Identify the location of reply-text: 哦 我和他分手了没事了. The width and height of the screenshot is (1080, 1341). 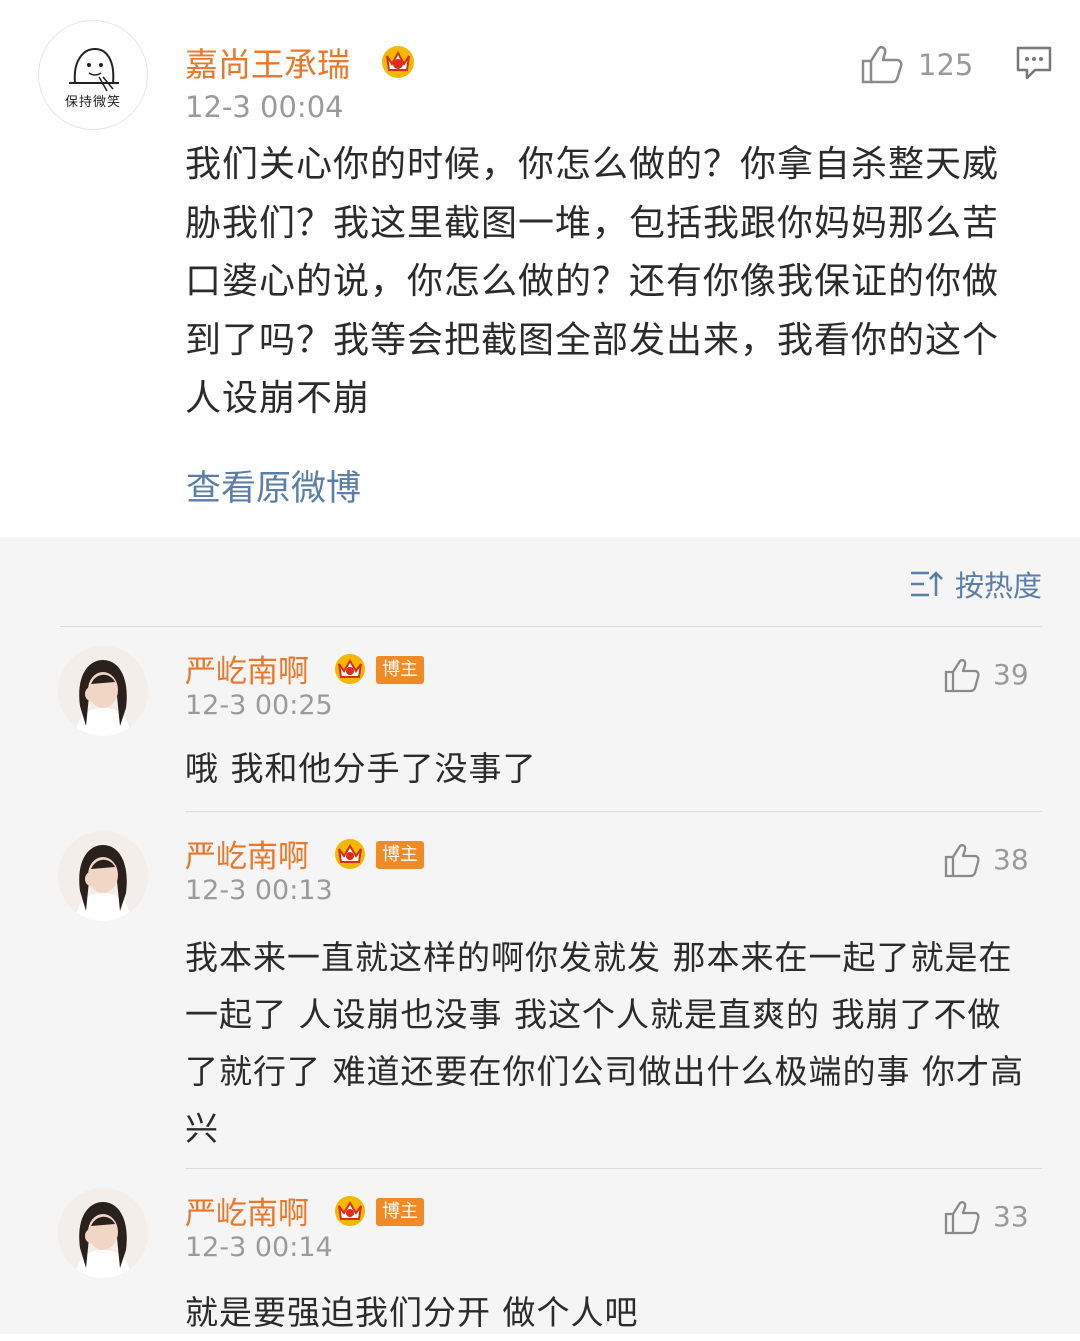
(361, 768).